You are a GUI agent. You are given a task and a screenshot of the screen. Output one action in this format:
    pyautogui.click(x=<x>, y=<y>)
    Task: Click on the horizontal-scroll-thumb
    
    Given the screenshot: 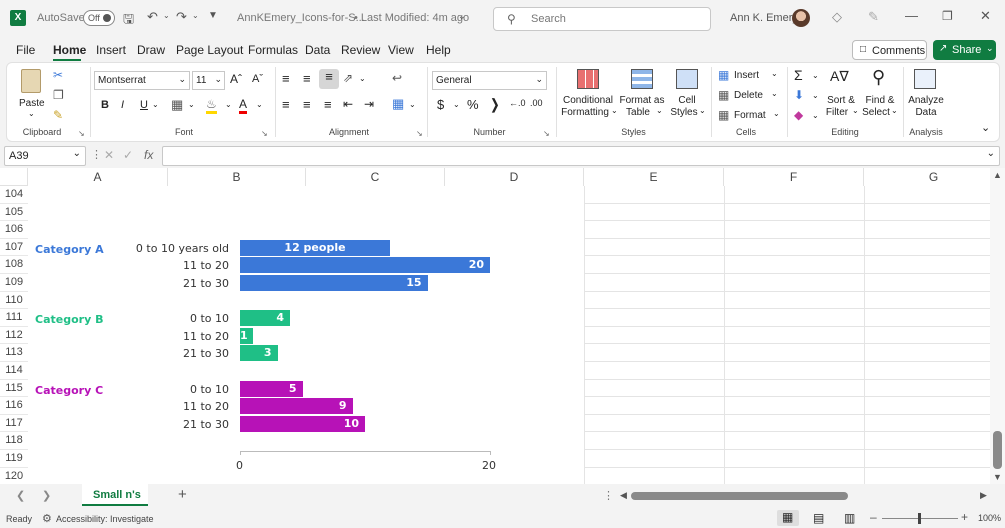 What is the action you would take?
    pyautogui.click(x=739, y=496)
    